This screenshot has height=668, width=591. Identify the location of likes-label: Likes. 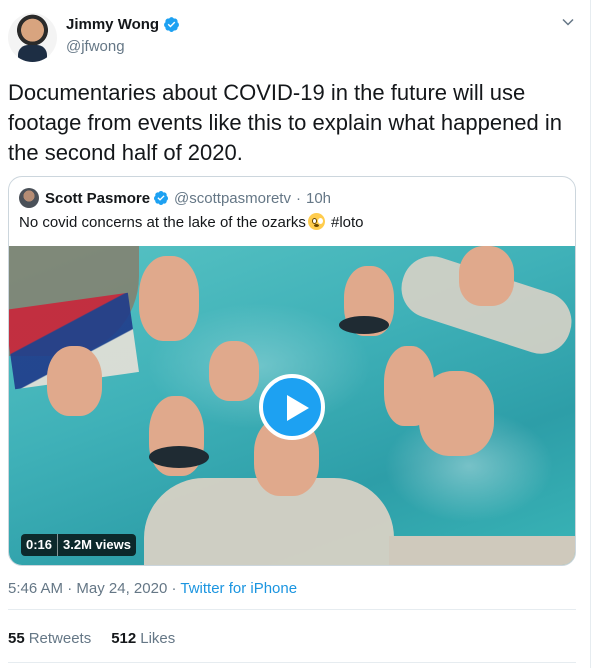
(158, 638).